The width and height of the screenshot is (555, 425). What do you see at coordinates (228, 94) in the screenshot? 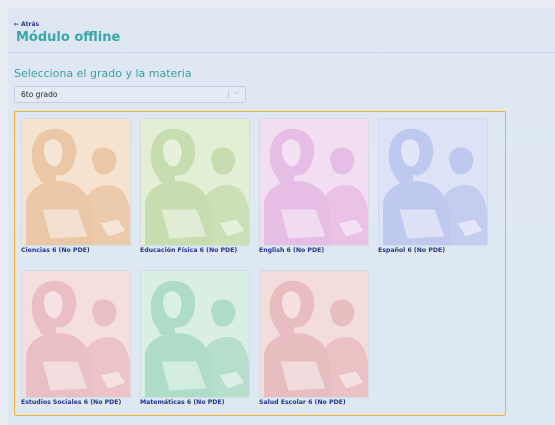
I see `select-divider` at bounding box center [228, 94].